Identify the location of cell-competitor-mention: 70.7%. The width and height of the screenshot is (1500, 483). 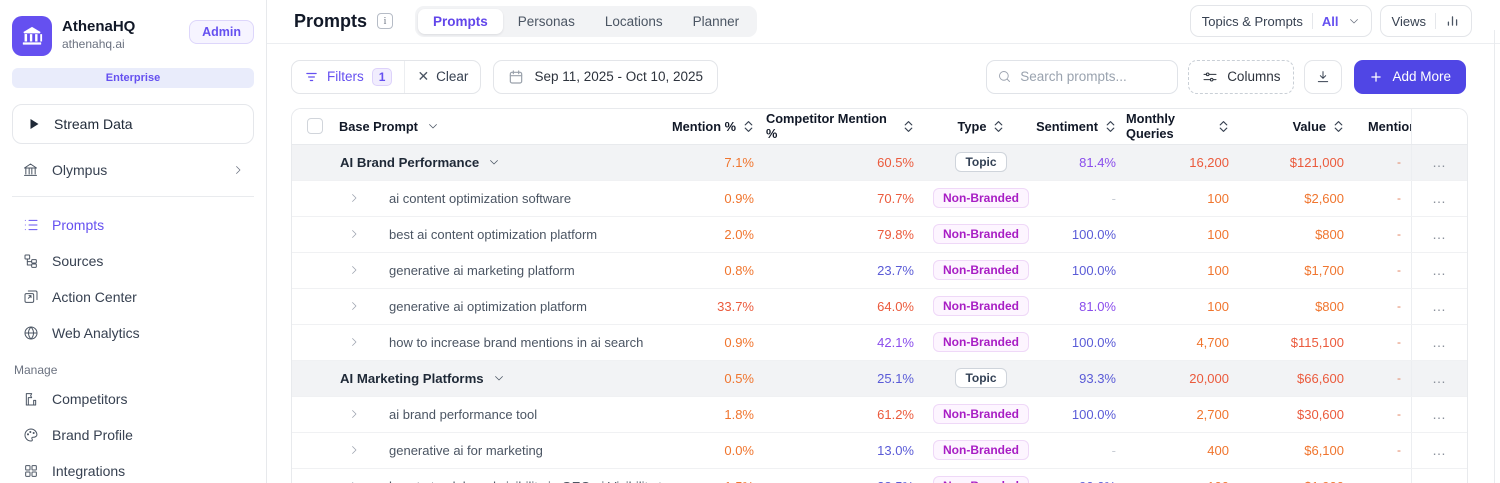
(895, 198).